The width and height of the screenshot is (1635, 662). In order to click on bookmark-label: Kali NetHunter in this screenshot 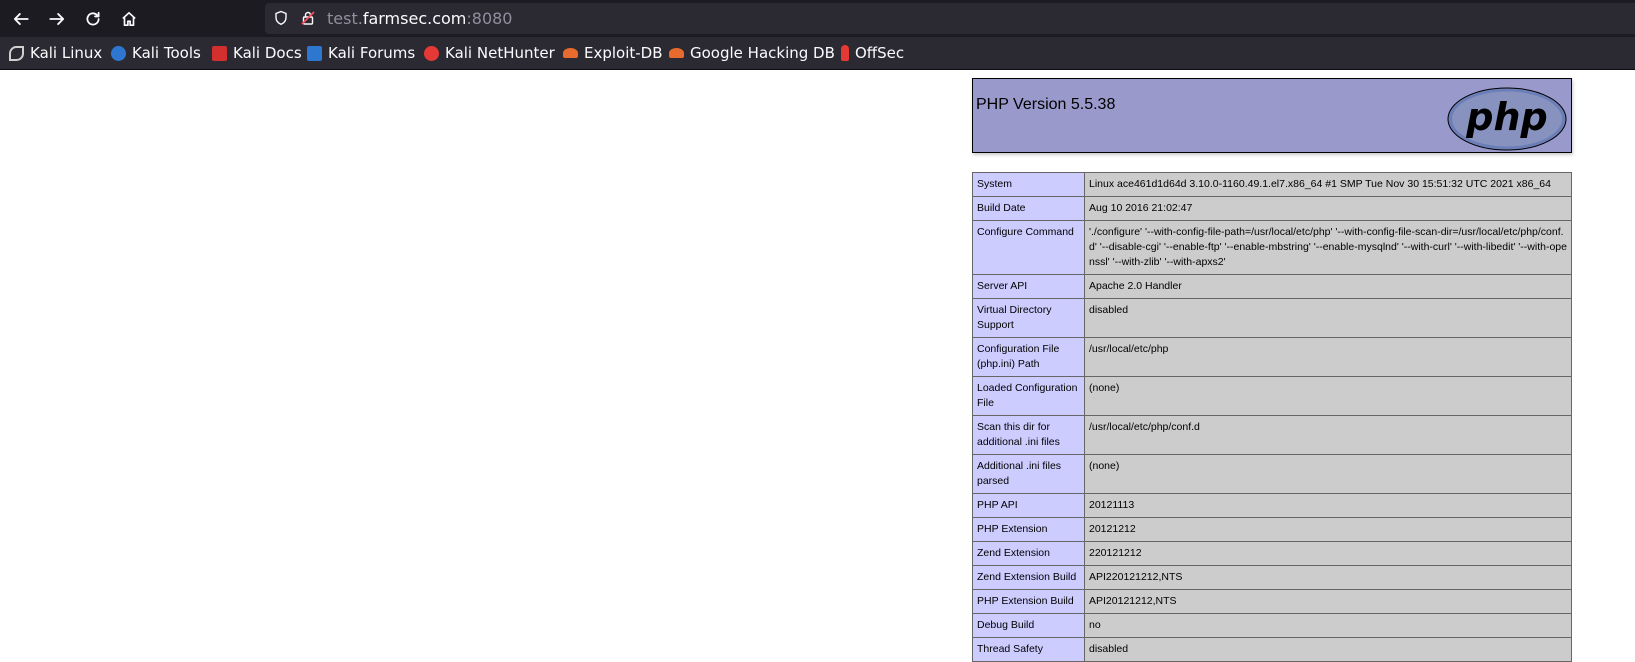, I will do `click(500, 53)`.